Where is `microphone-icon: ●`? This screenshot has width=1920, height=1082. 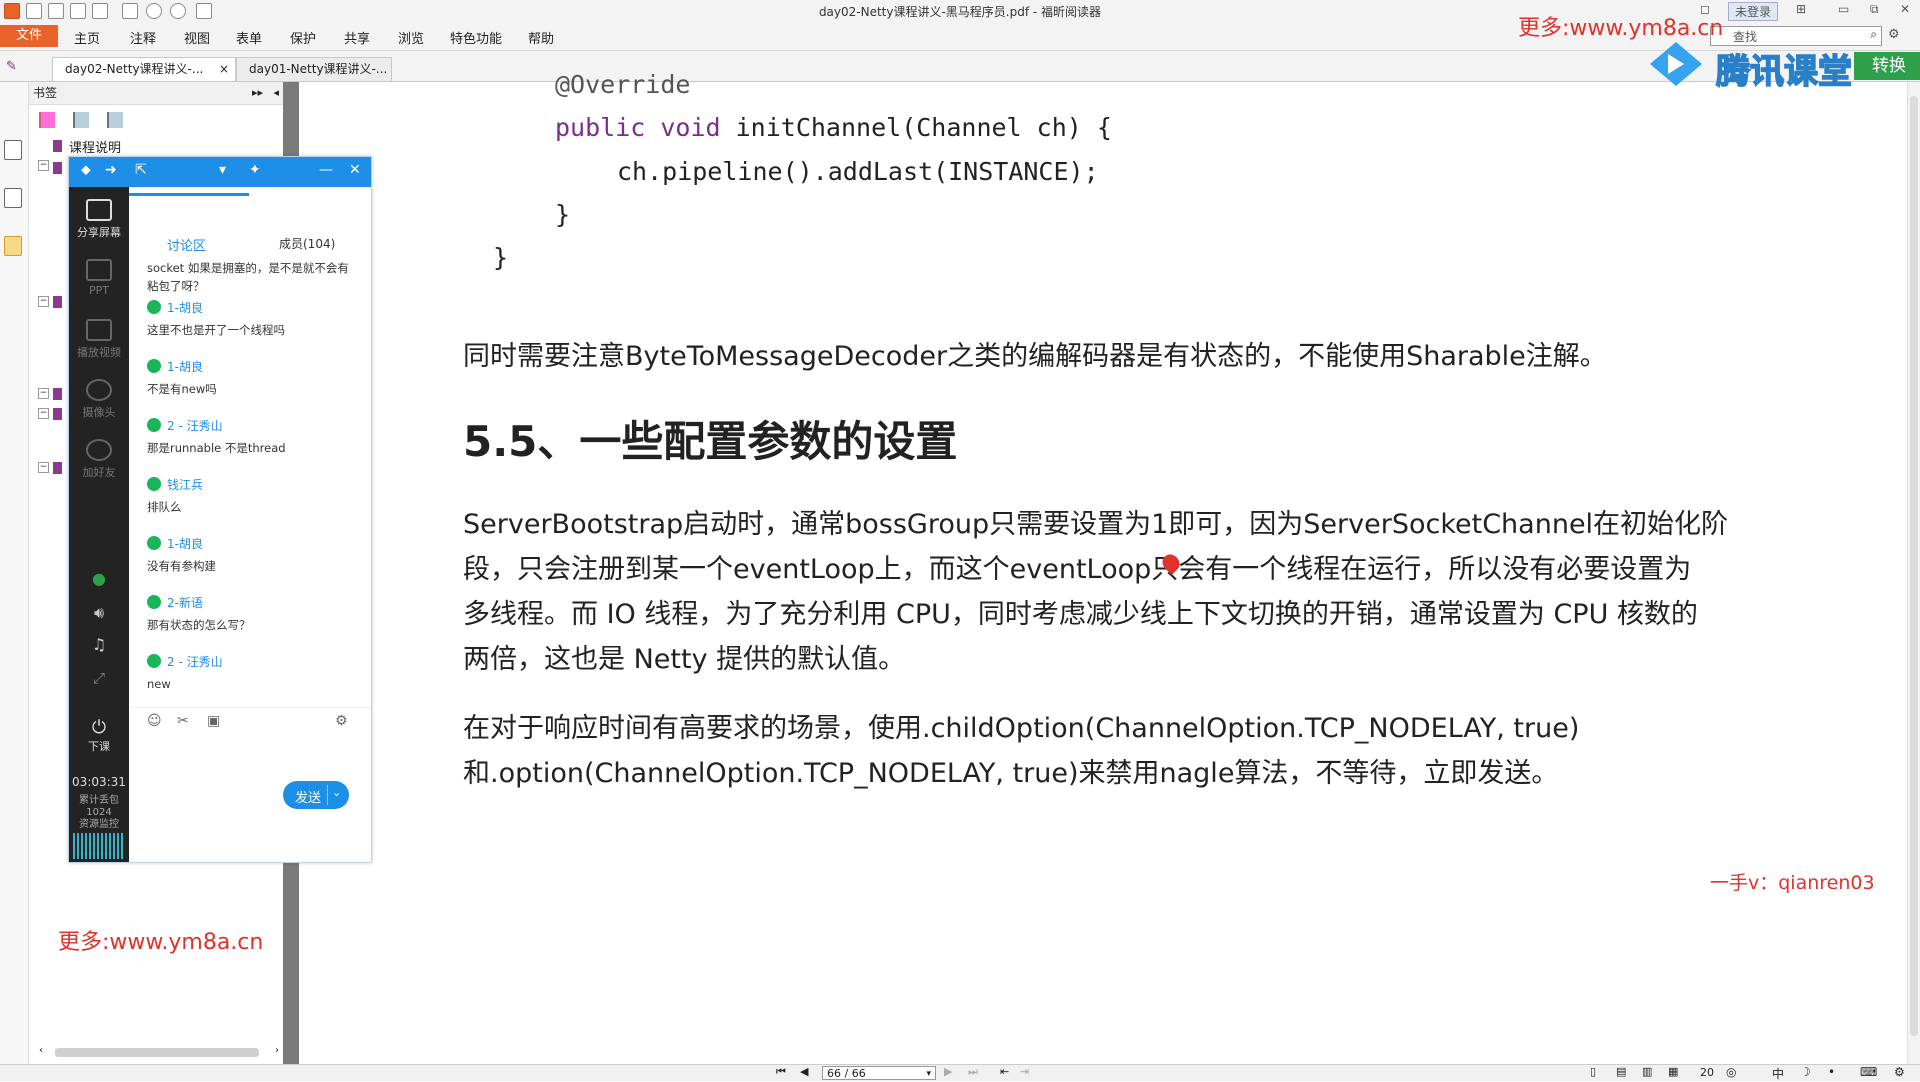
microphone-icon: ● is located at coordinates (99, 578).